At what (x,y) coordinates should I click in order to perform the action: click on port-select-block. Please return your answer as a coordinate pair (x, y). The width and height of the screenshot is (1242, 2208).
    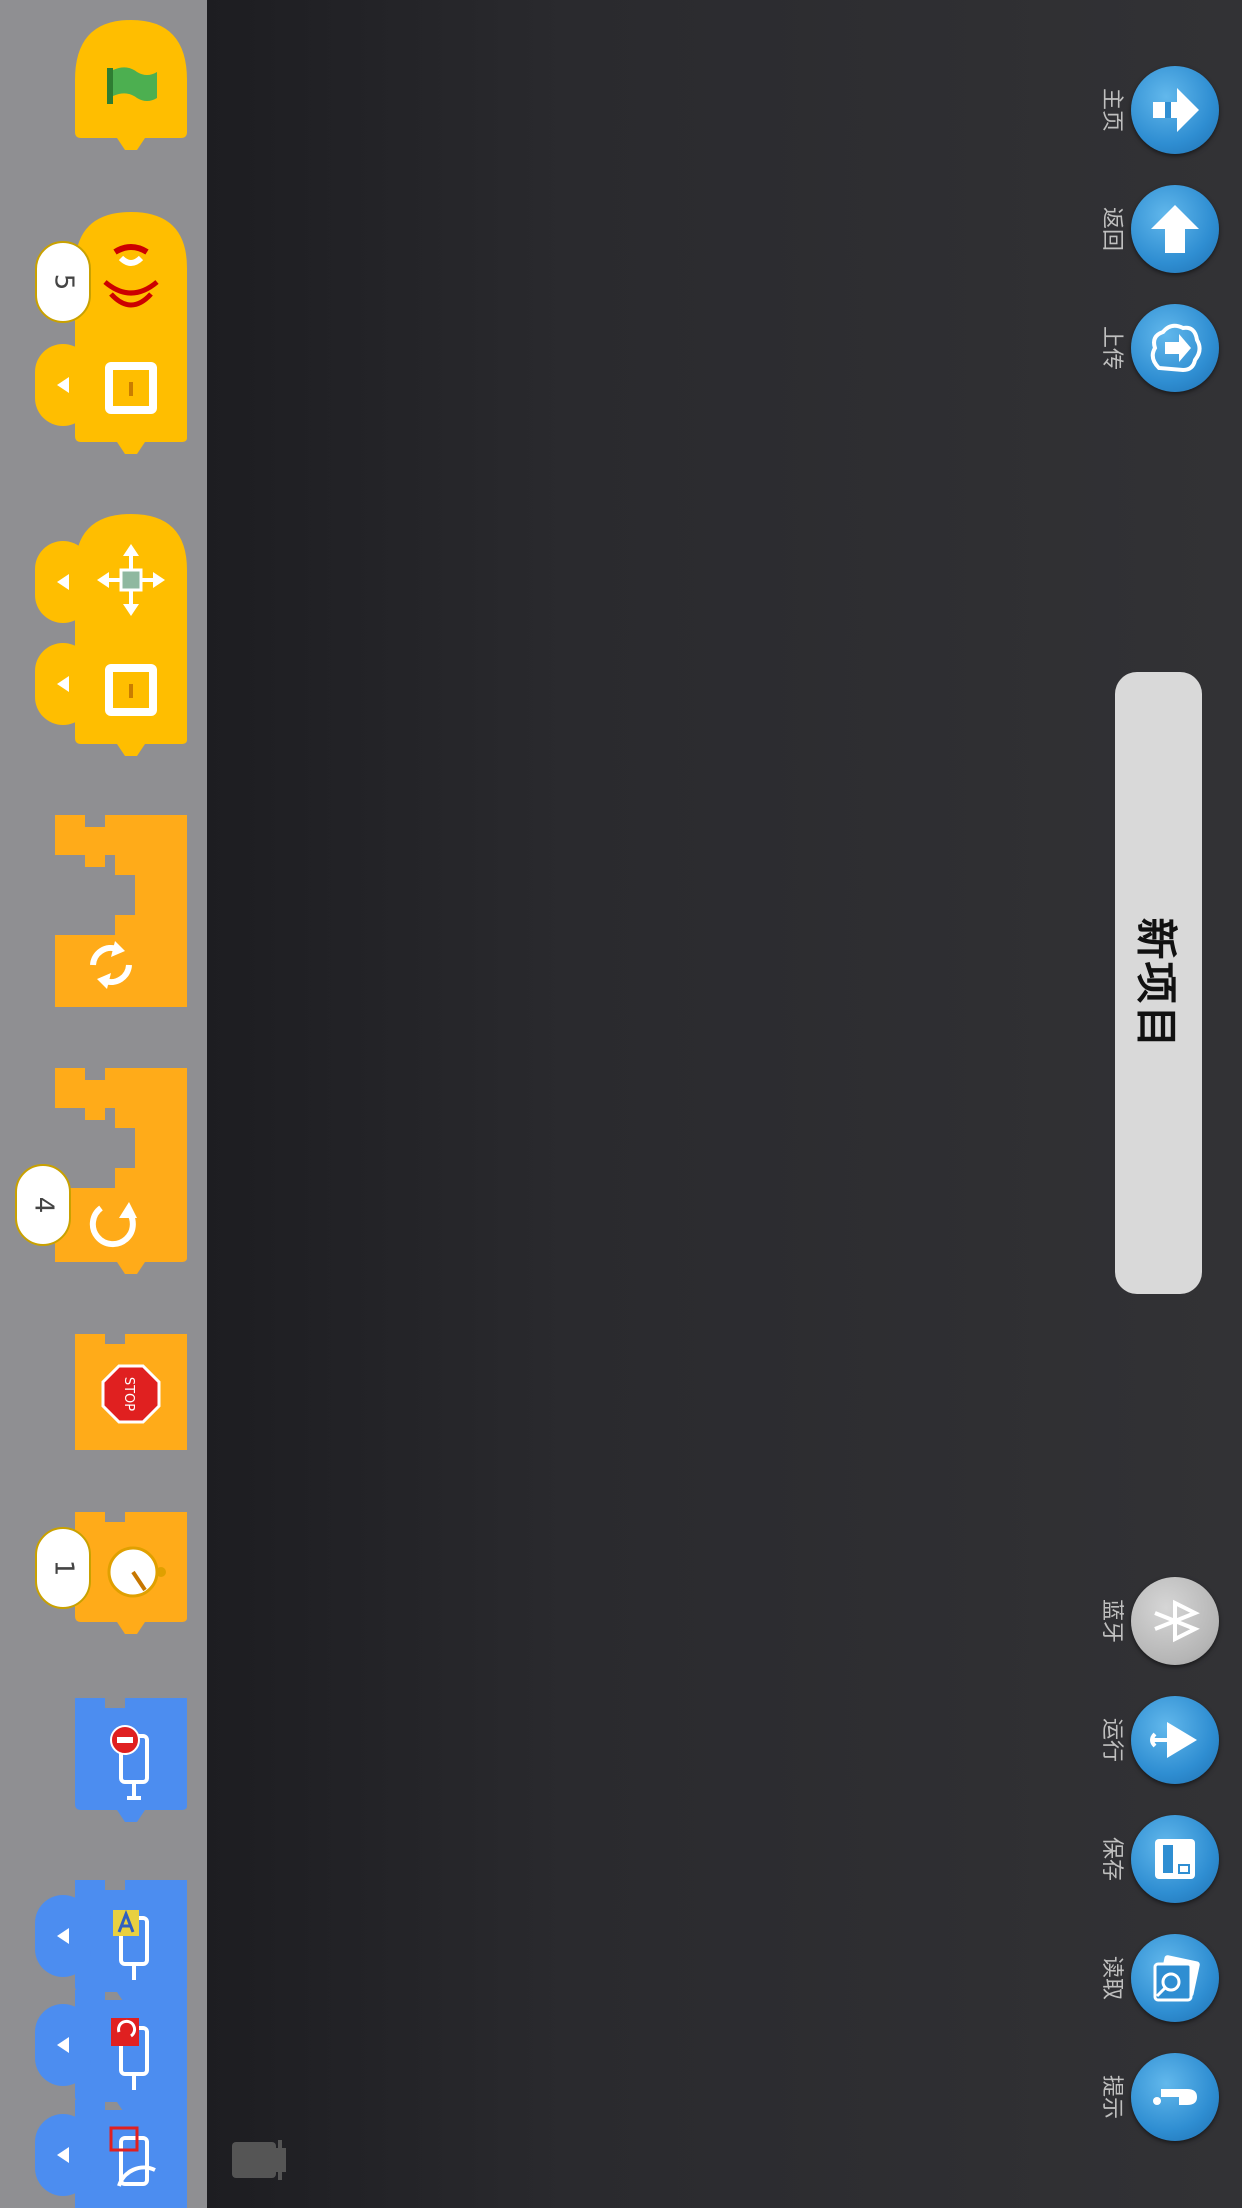
    Looking at the image, I should click on (131, 392).